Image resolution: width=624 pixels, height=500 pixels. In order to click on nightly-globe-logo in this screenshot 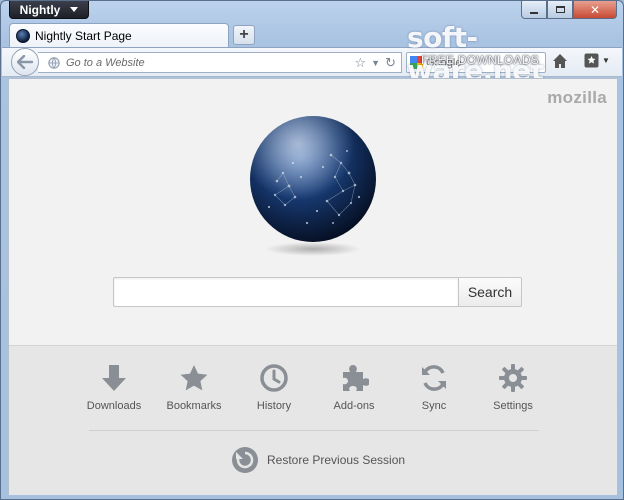, I will do `click(313, 186)`.